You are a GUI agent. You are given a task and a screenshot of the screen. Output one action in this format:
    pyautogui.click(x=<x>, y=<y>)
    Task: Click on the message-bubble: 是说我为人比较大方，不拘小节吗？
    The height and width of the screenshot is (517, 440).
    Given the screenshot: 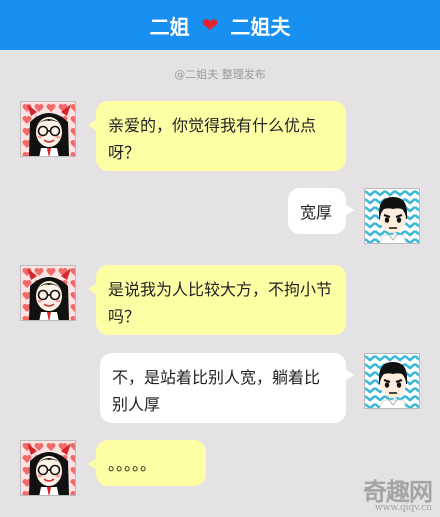 What is the action you would take?
    pyautogui.click(x=217, y=300)
    